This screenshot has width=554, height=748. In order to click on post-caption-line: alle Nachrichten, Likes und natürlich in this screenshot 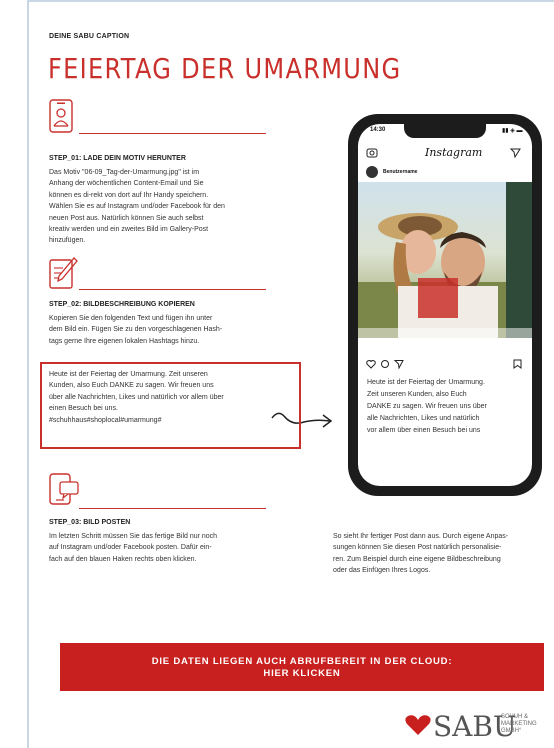, I will do `click(423, 418)`.